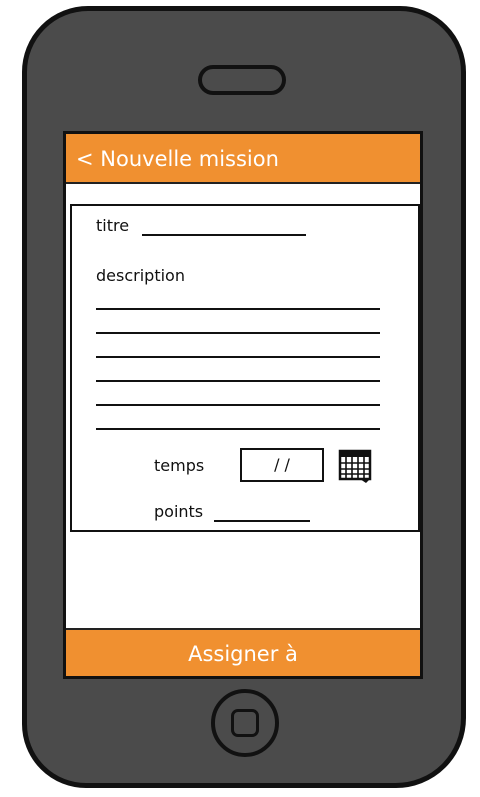  I want to click on home-button, so click(245, 723).